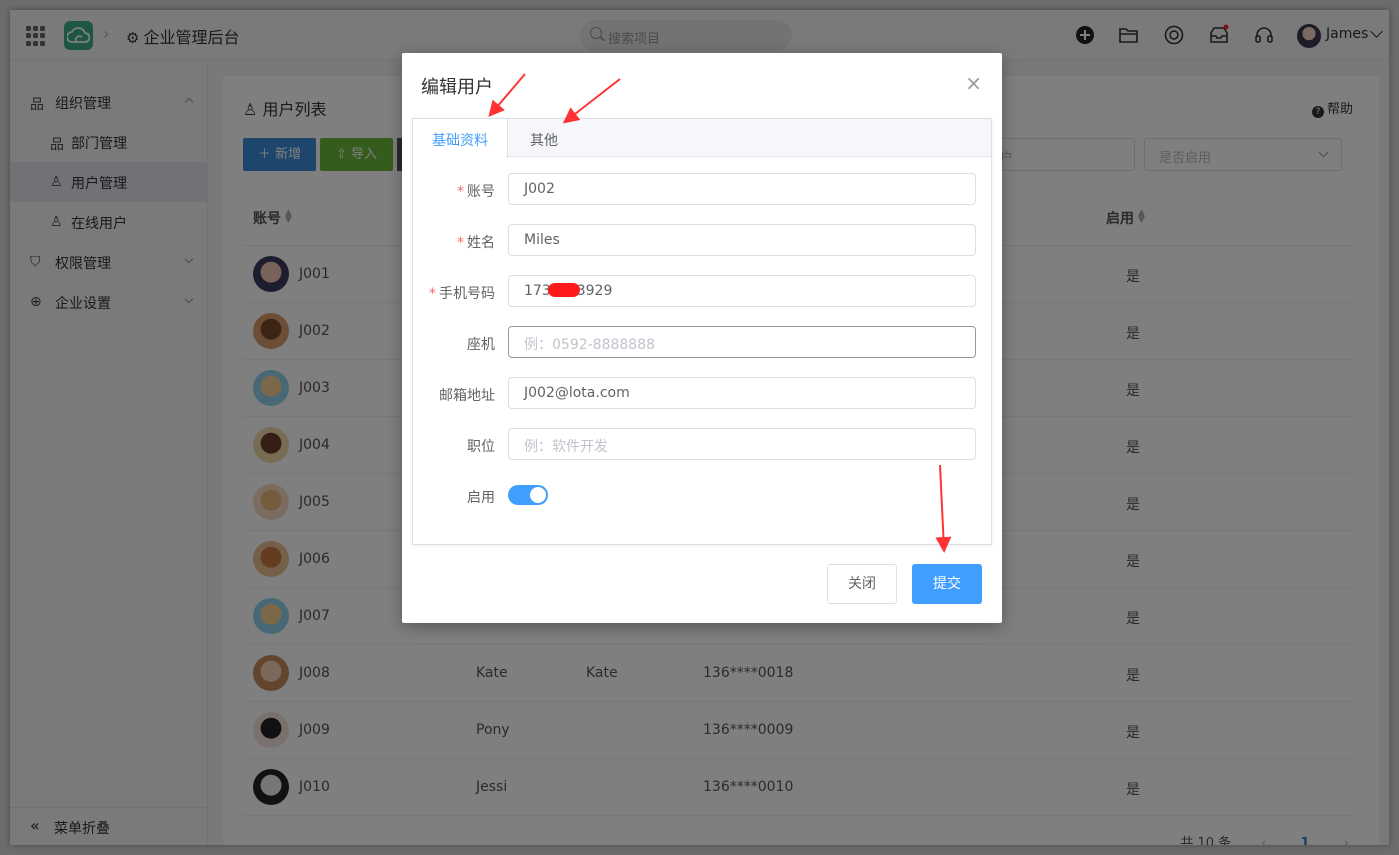 The image size is (1399, 855). What do you see at coordinates (742, 189) in the screenshot?
I see `account-field: J002` at bounding box center [742, 189].